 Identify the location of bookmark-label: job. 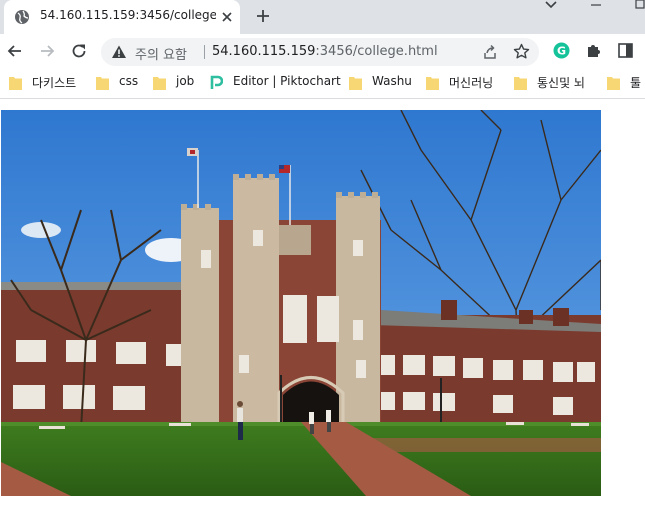
(185, 81).